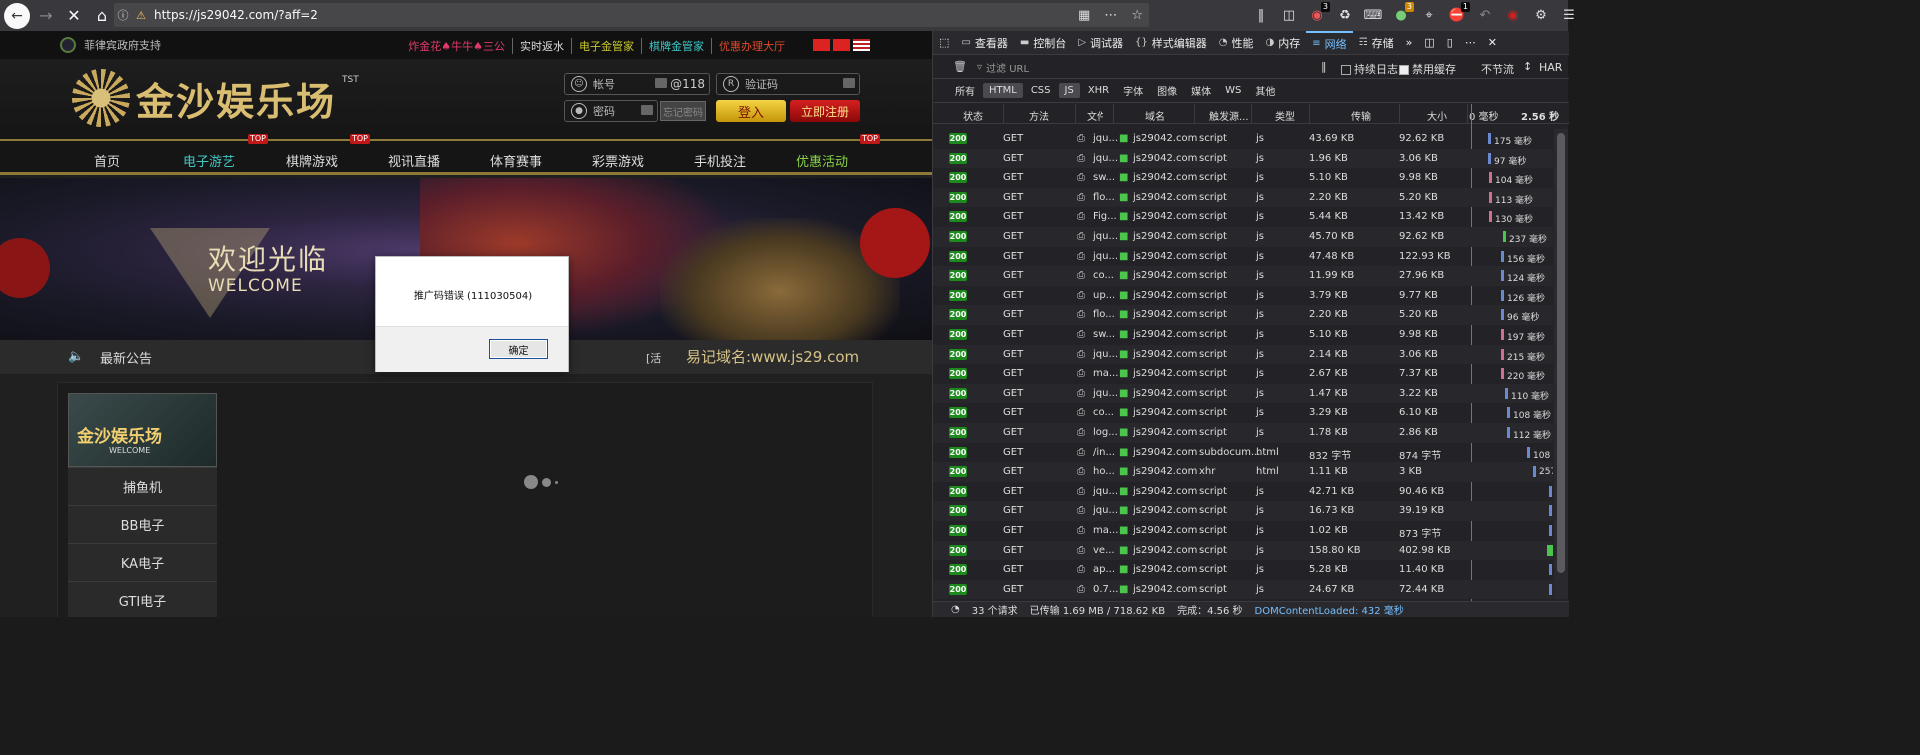 Image resolution: width=1920 pixels, height=755 pixels. I want to click on info-icon: ⓘ, so click(123, 15).